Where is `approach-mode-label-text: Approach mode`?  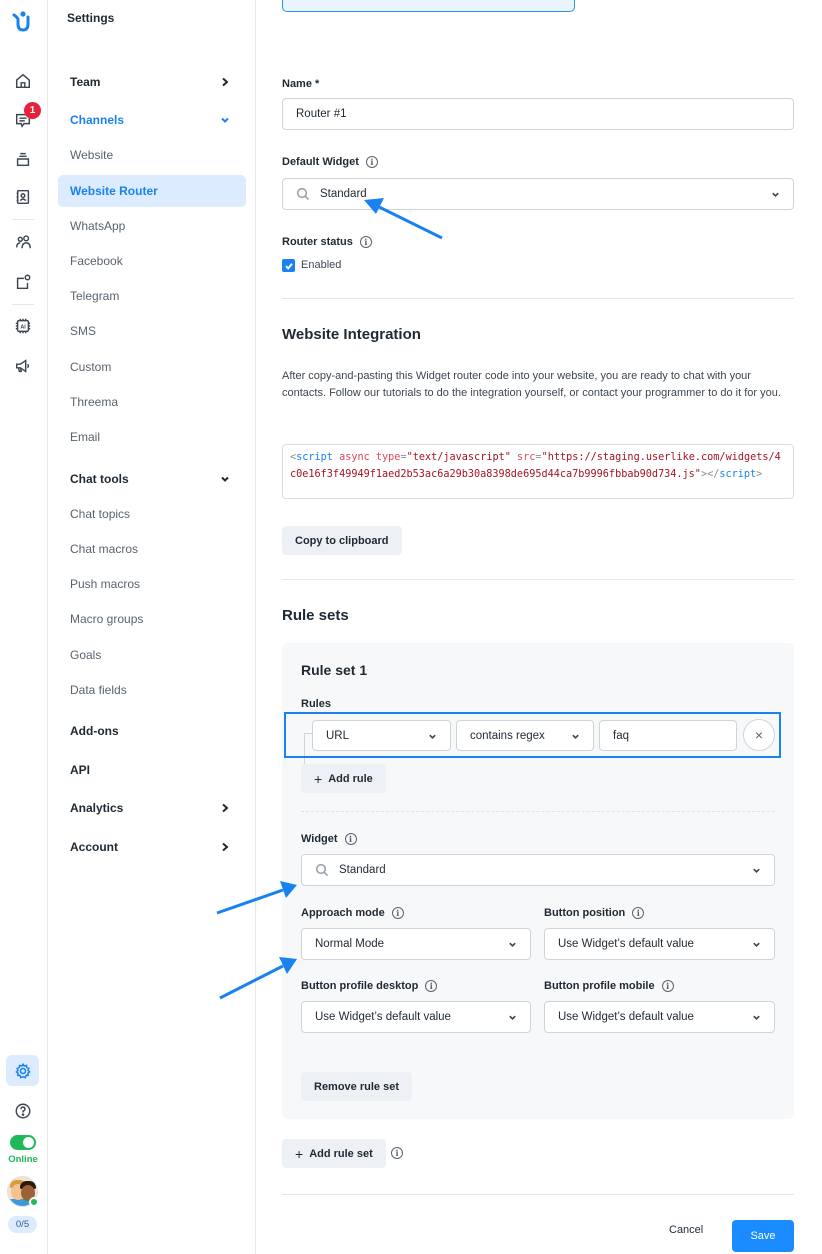
approach-mode-label-text: Approach mode is located at coordinates (343, 913).